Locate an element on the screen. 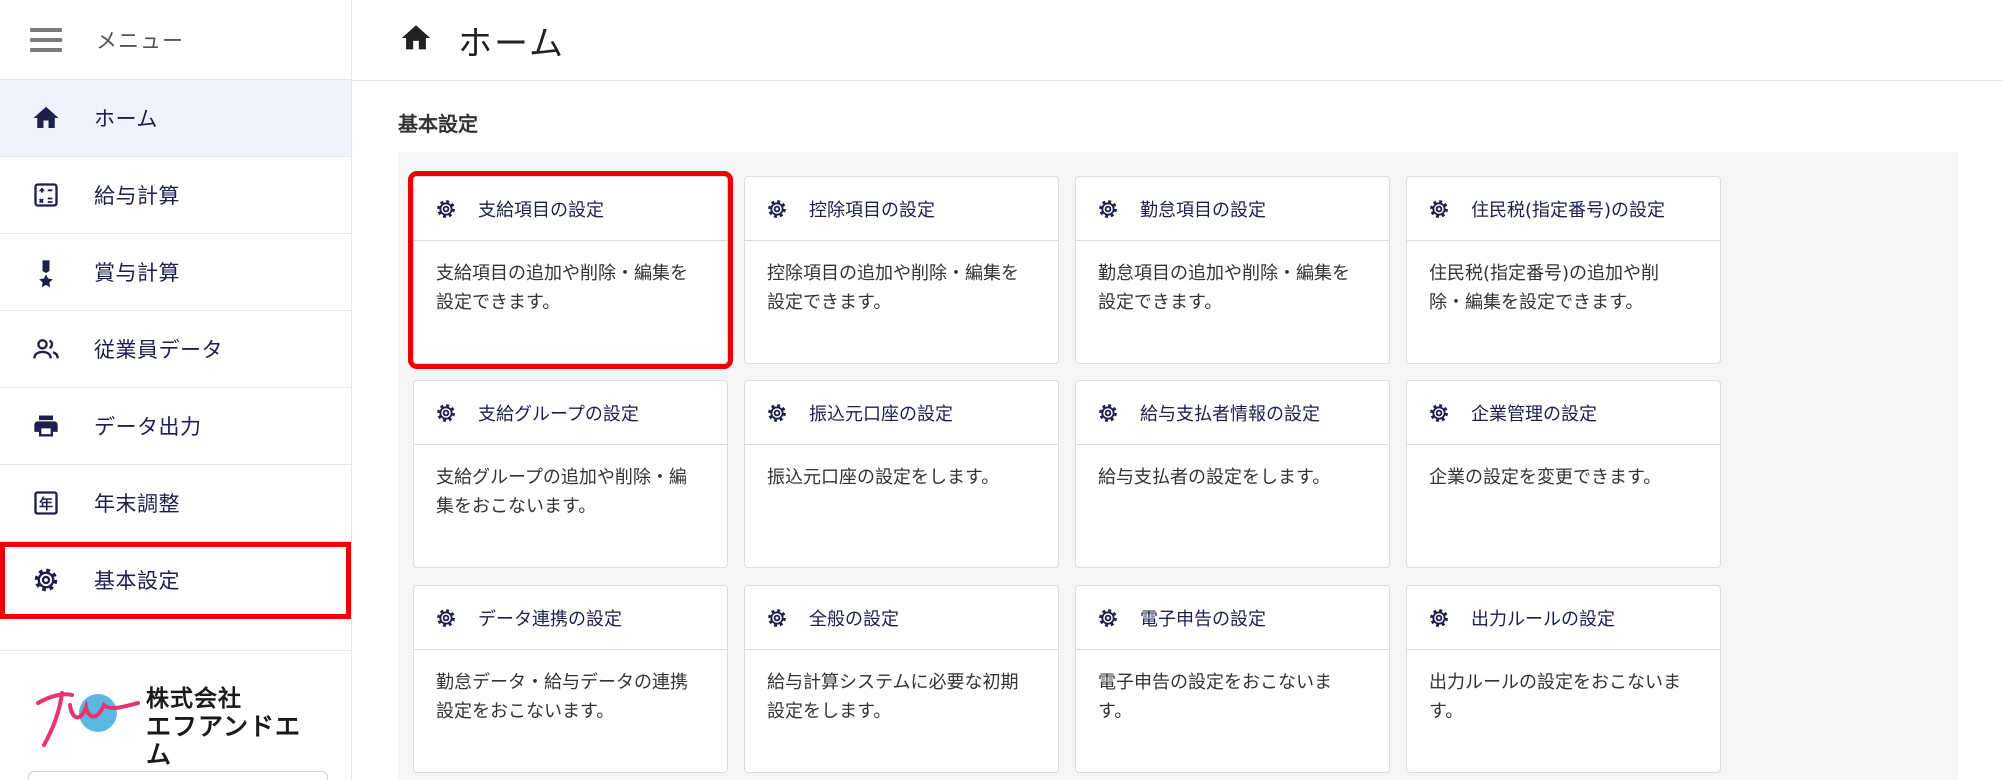  logo-line-1: 株式会社 is located at coordinates (194, 699).